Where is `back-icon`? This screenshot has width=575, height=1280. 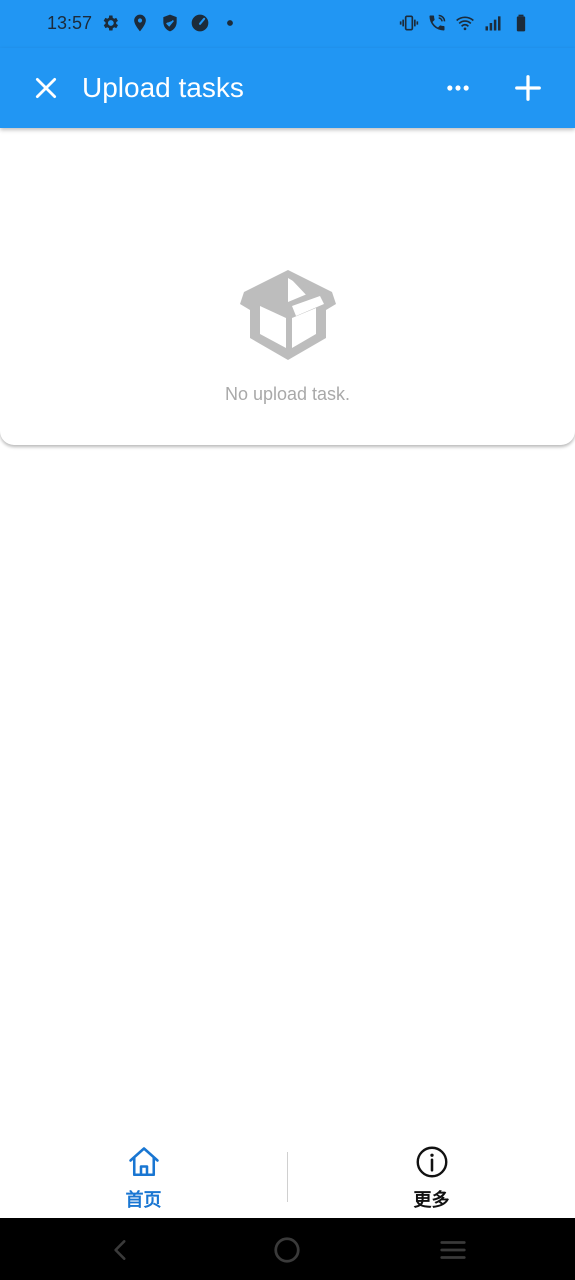 back-icon is located at coordinates (120, 1250).